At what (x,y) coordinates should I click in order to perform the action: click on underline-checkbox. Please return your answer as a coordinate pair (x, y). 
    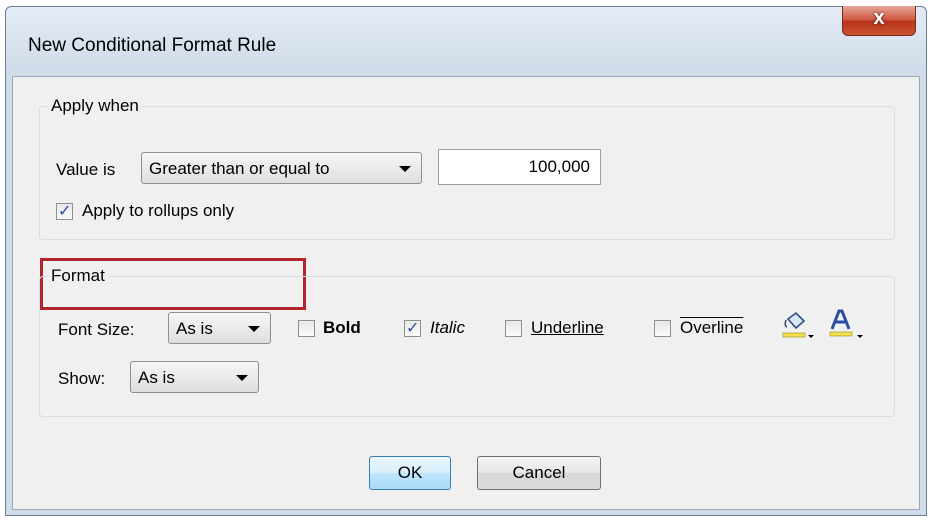
    Looking at the image, I should click on (513, 328).